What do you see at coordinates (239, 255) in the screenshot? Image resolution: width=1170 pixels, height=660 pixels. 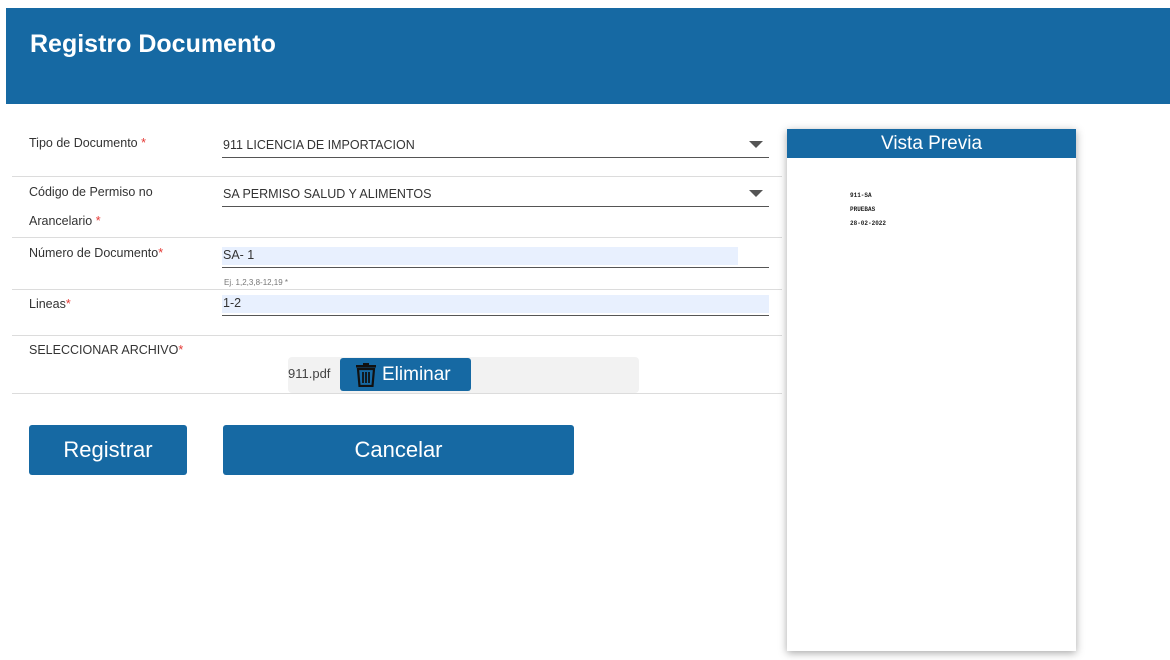 I see `numero-documento-value: SA- 1` at bounding box center [239, 255].